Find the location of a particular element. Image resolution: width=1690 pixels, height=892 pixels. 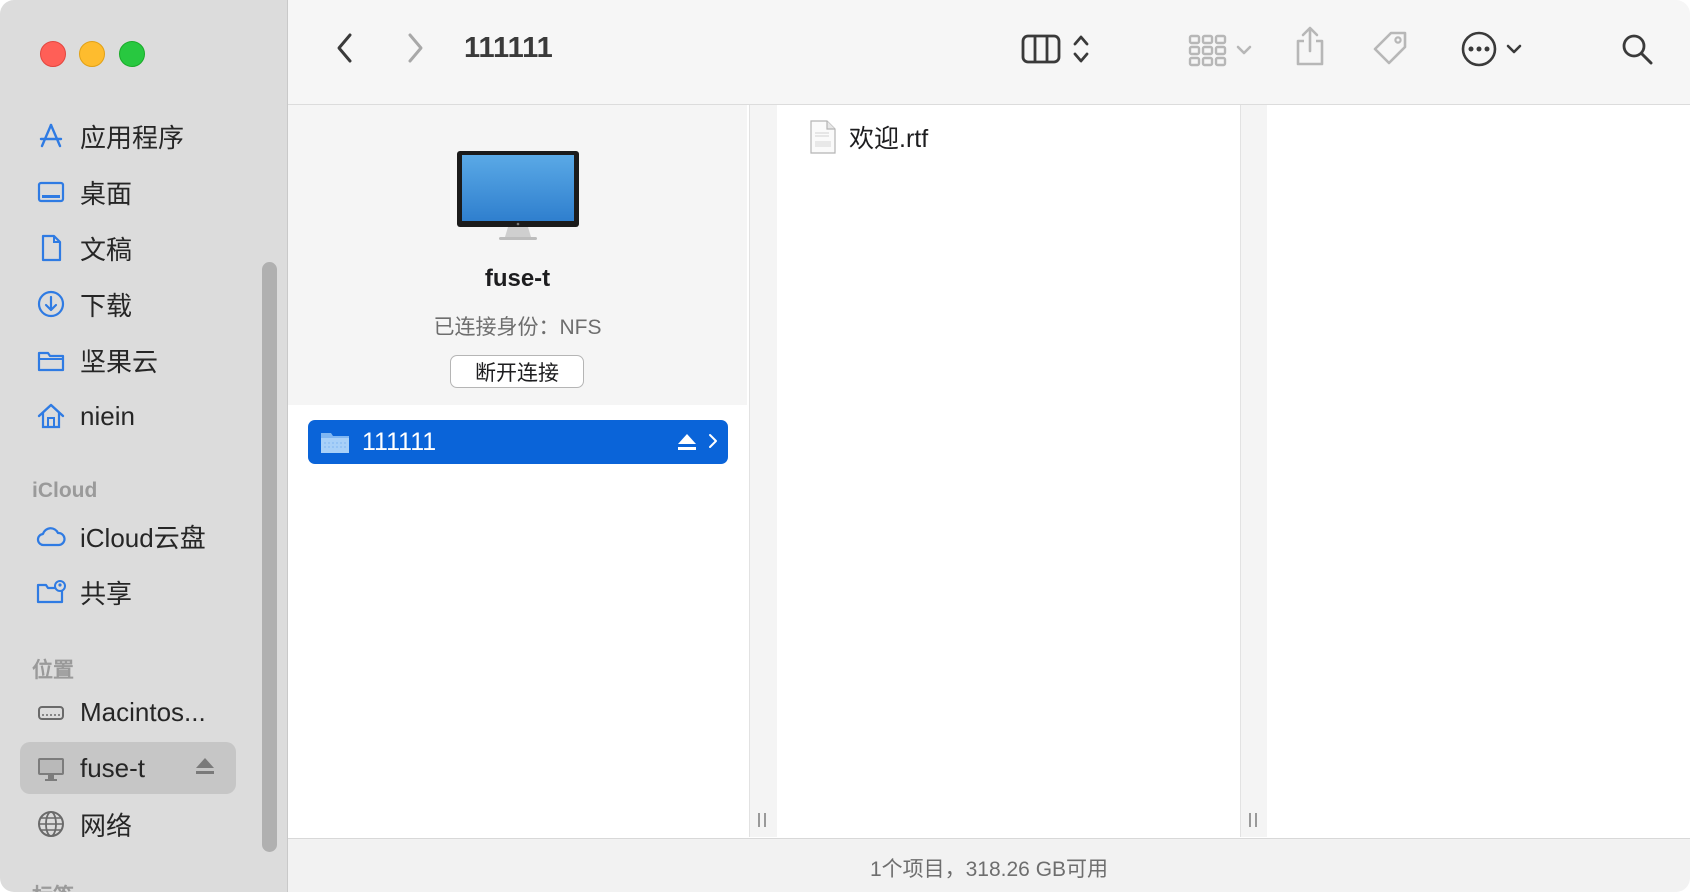

sidebar-item-label: 网络 is located at coordinates (106, 825).